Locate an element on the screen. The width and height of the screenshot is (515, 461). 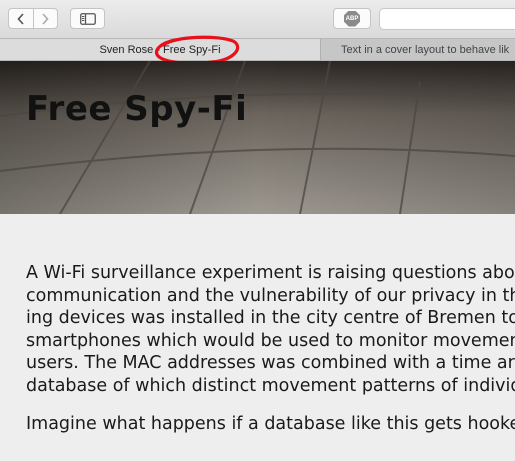
forward-button is located at coordinates (45, 18).